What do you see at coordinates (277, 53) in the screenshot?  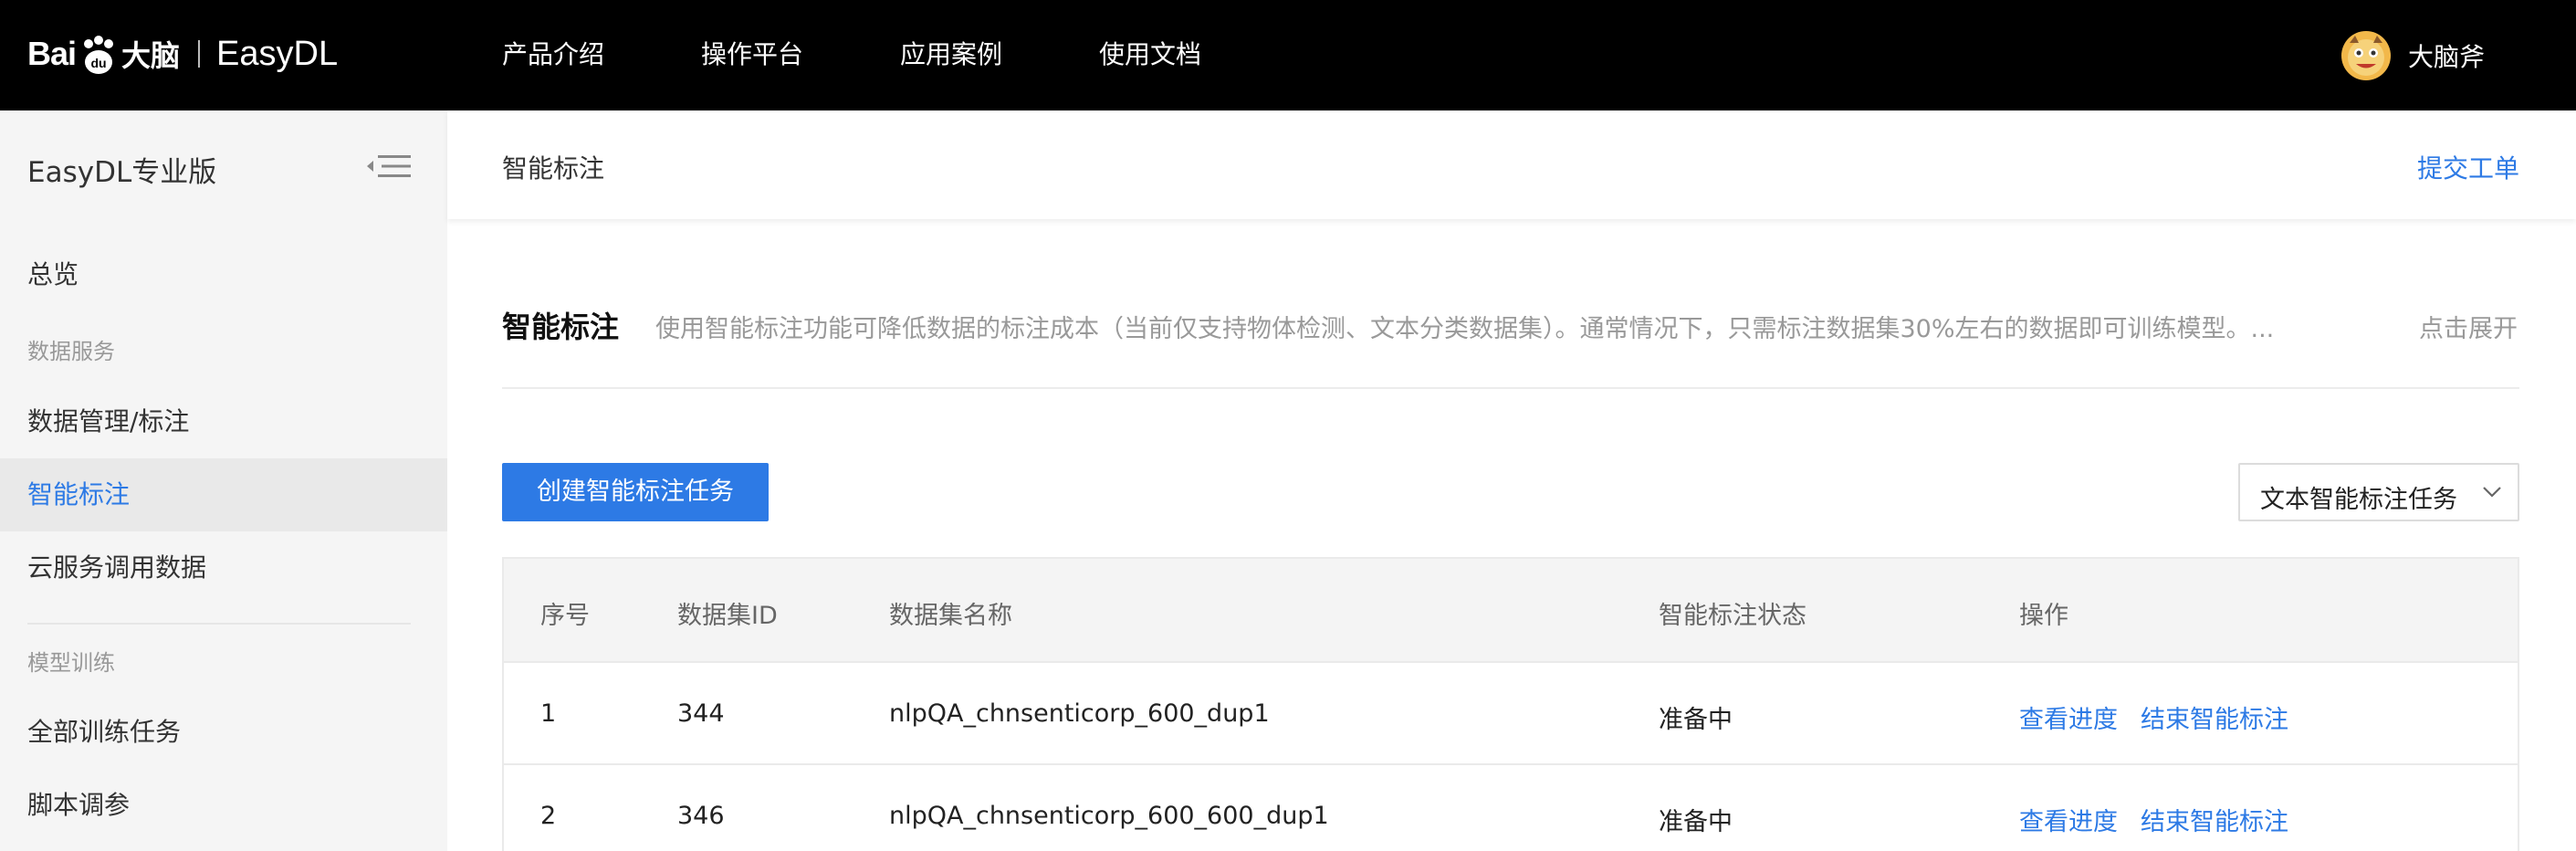 I see `logo-product-text: EasyDL` at bounding box center [277, 53].